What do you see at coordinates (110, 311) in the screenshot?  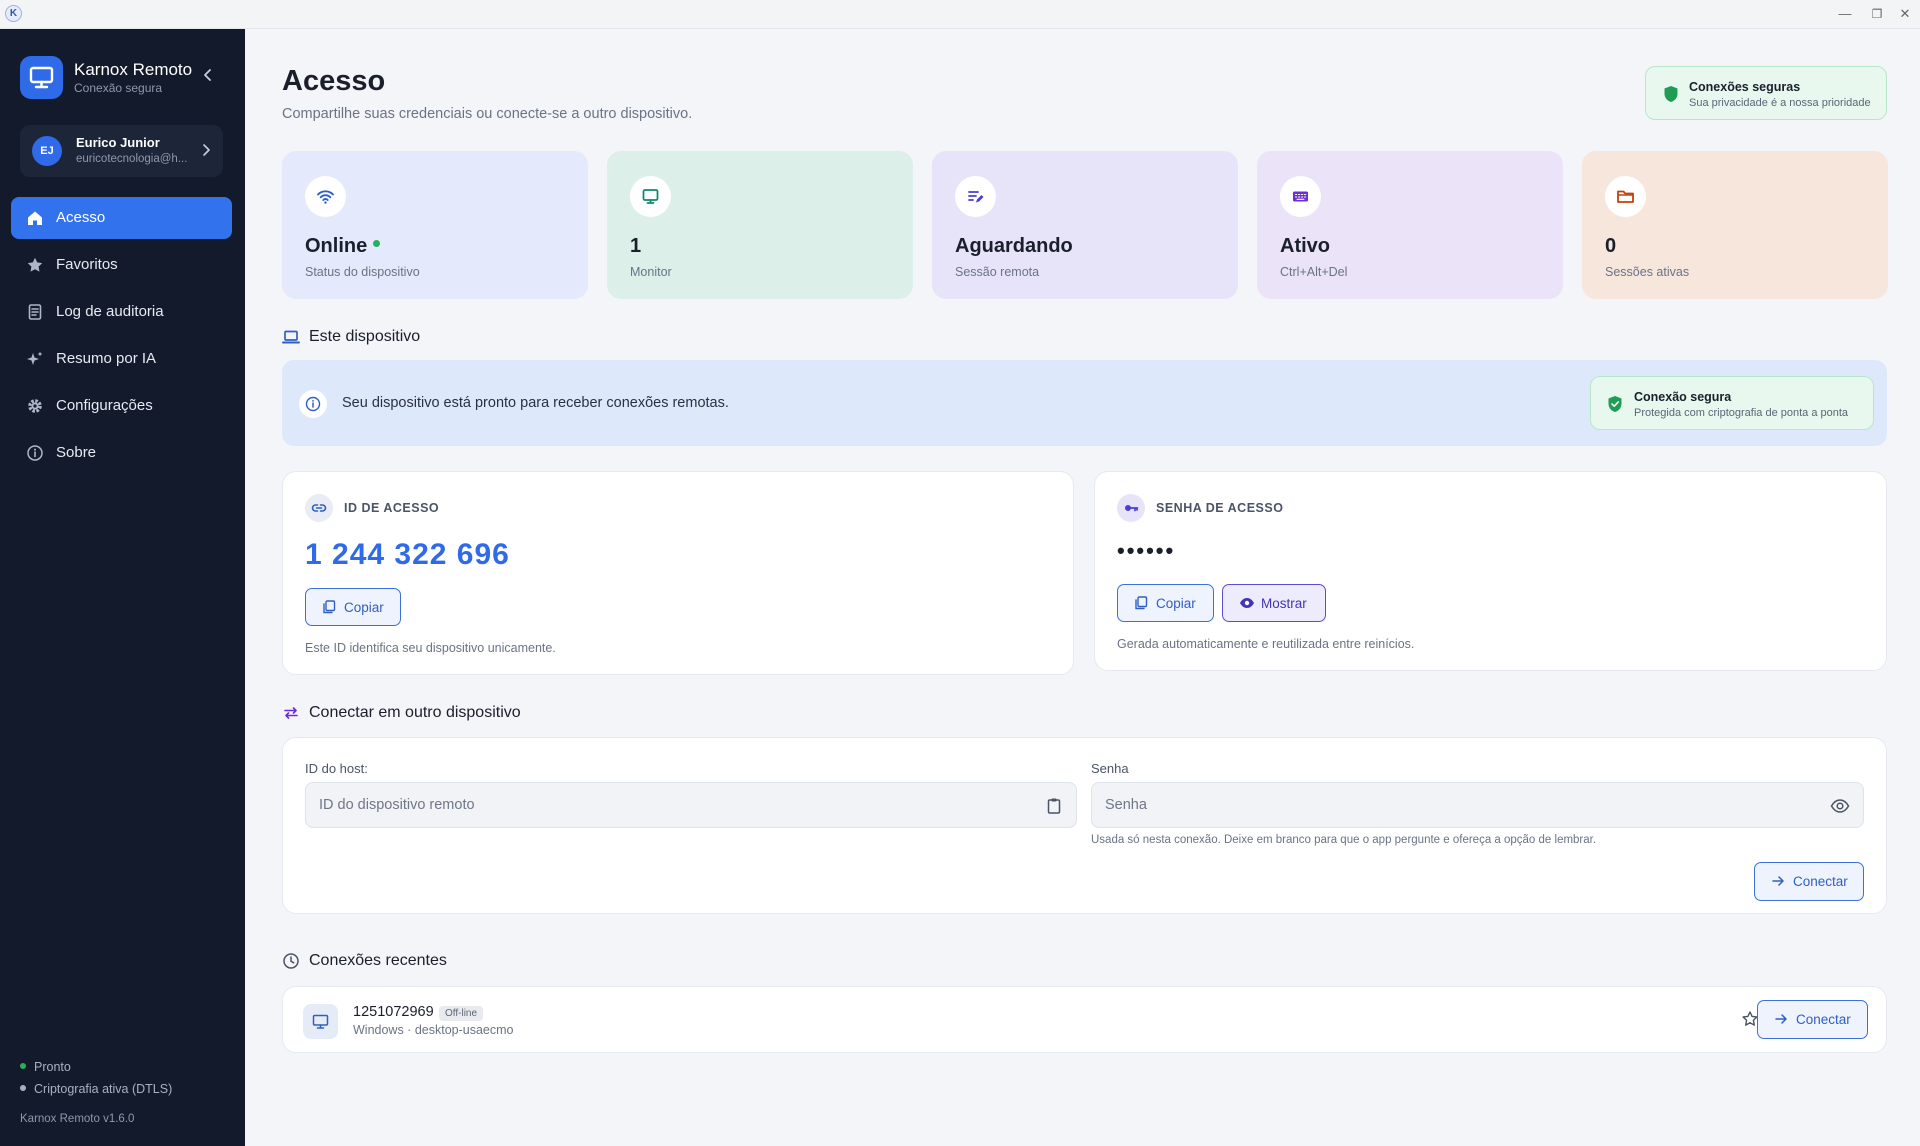 I see `sidebar-item-label: Log de auditoria` at bounding box center [110, 311].